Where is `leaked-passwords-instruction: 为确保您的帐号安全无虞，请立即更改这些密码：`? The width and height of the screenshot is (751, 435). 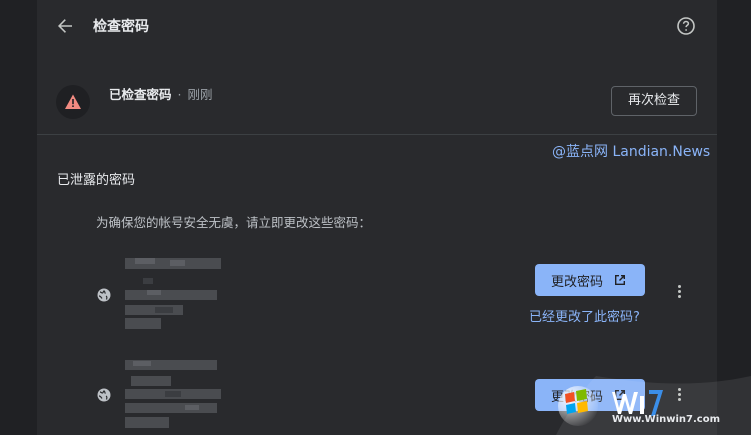
leaked-passwords-instruction: 为确保您的帐号安全无虞，请立即更改这些密码： is located at coordinates (234, 222).